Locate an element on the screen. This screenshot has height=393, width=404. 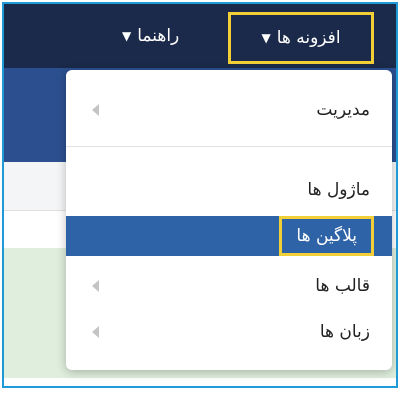
nav-extensions-menu: افزونه ها ▼ is located at coordinates (301, 38).